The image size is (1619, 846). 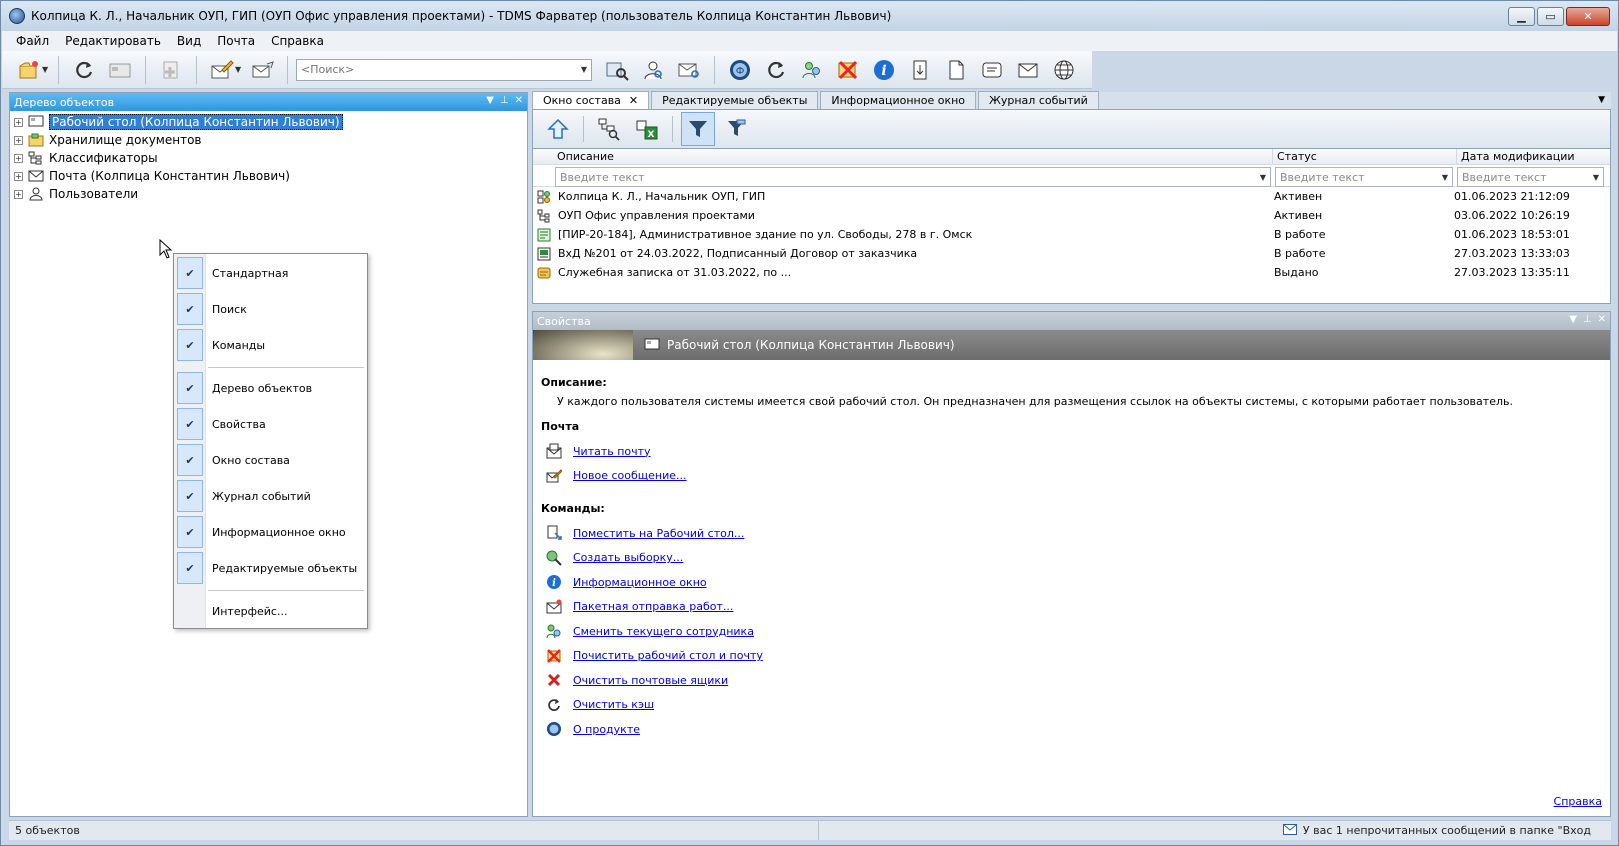 What do you see at coordinates (668, 655) in the screenshot?
I see `clean-desktop-link: Почистить рабочий стол и почту` at bounding box center [668, 655].